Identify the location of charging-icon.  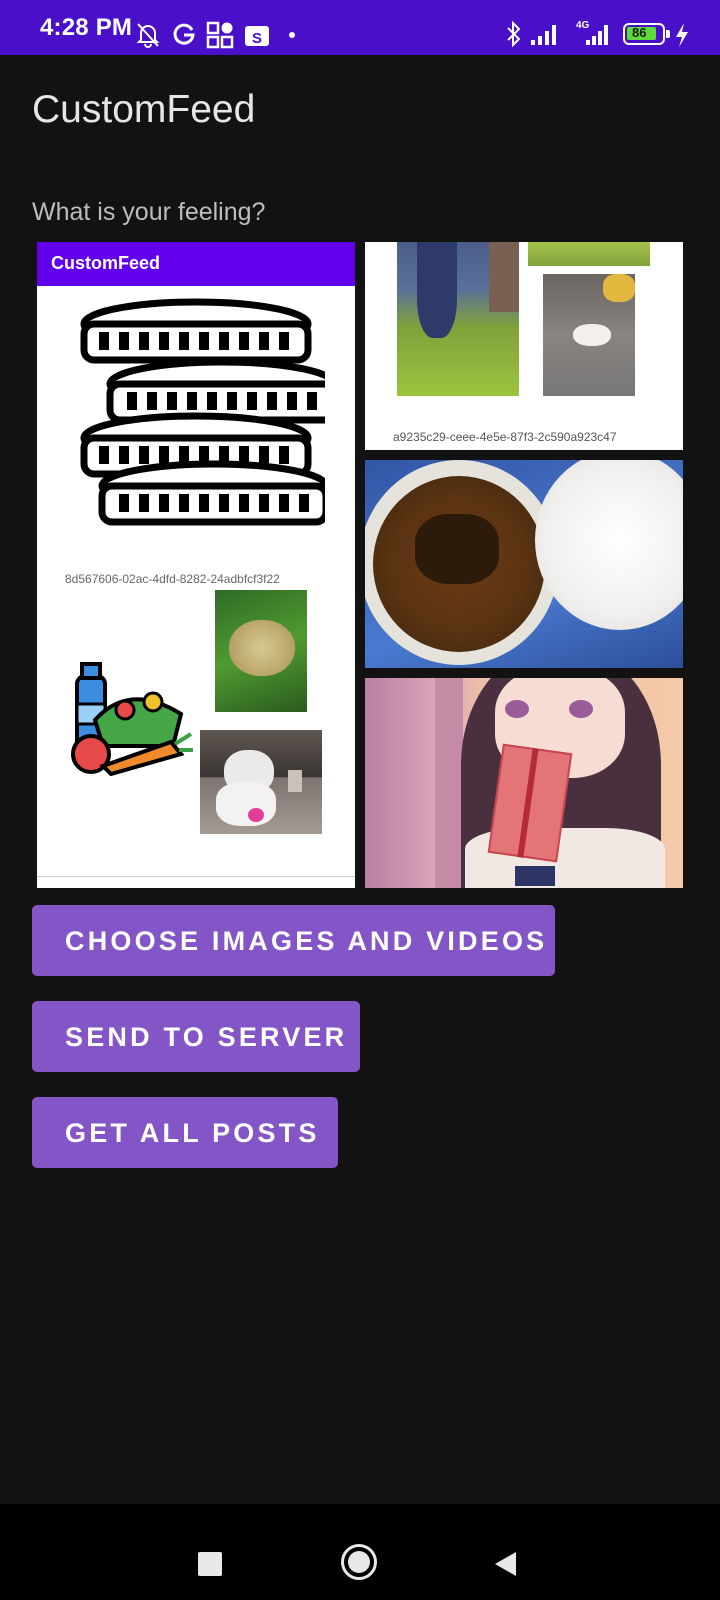
(682, 35).